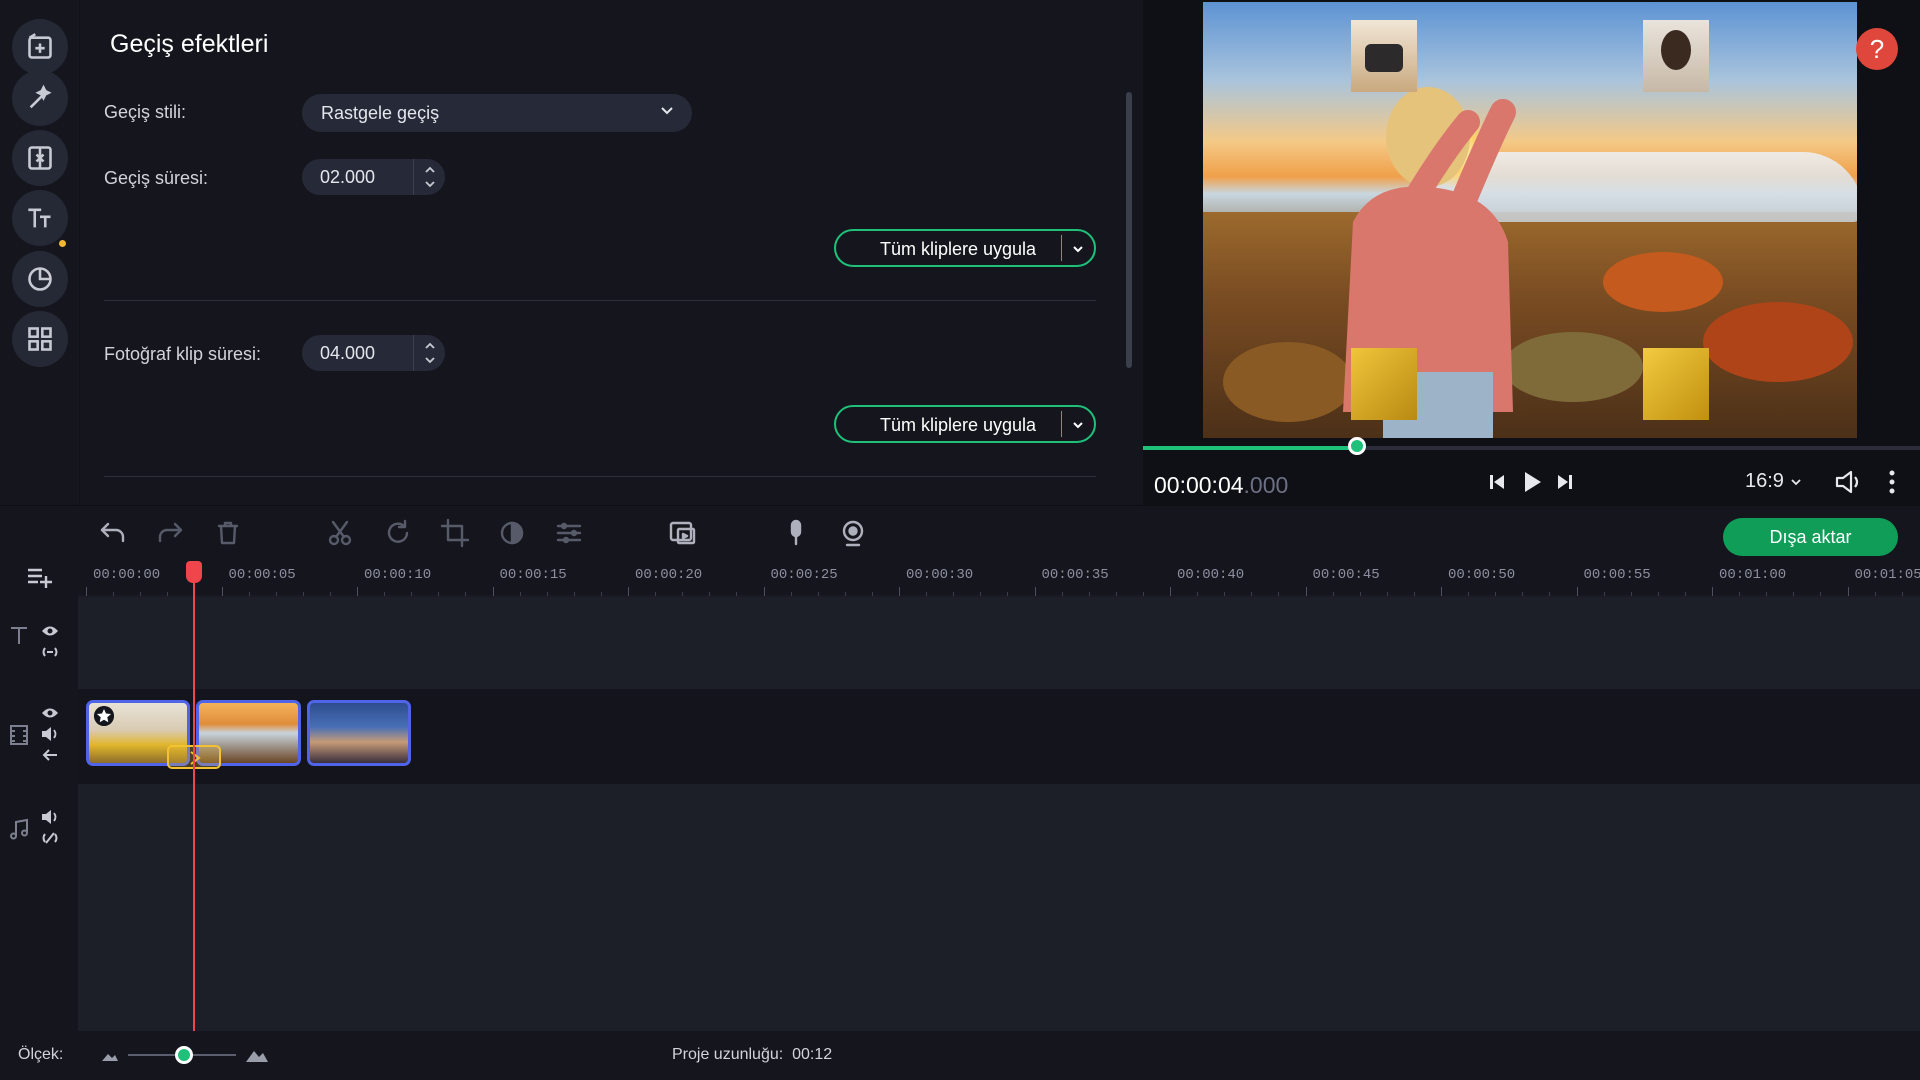  I want to click on color-adjust-button, so click(513, 534).